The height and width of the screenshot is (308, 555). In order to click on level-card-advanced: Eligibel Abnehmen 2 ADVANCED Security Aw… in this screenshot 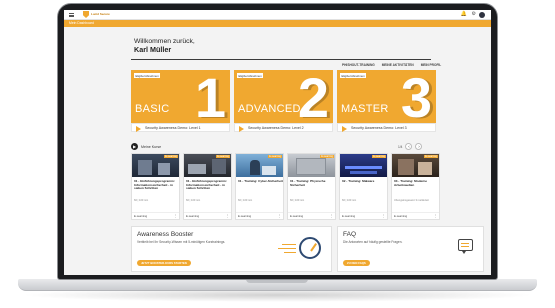, I will do `click(283, 101)`.